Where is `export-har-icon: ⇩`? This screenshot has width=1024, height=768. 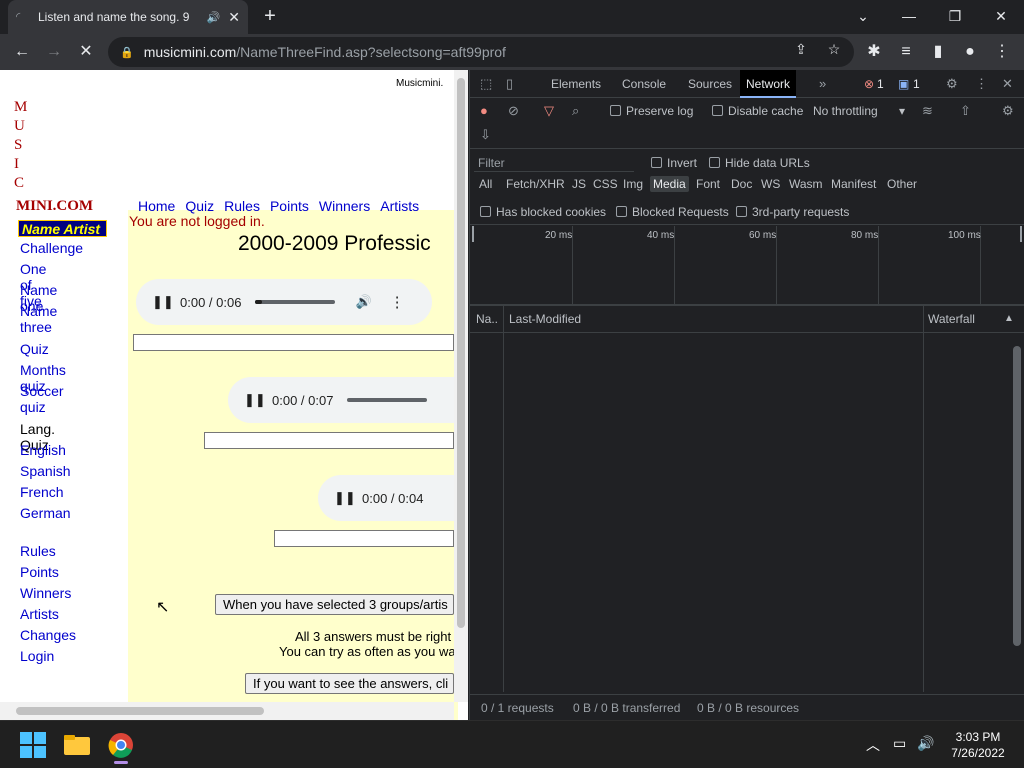
export-har-icon: ⇩ is located at coordinates (485, 135).